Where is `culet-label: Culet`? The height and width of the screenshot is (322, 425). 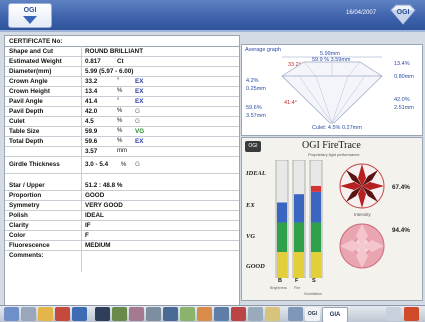 culet-label: Culet is located at coordinates (17, 121).